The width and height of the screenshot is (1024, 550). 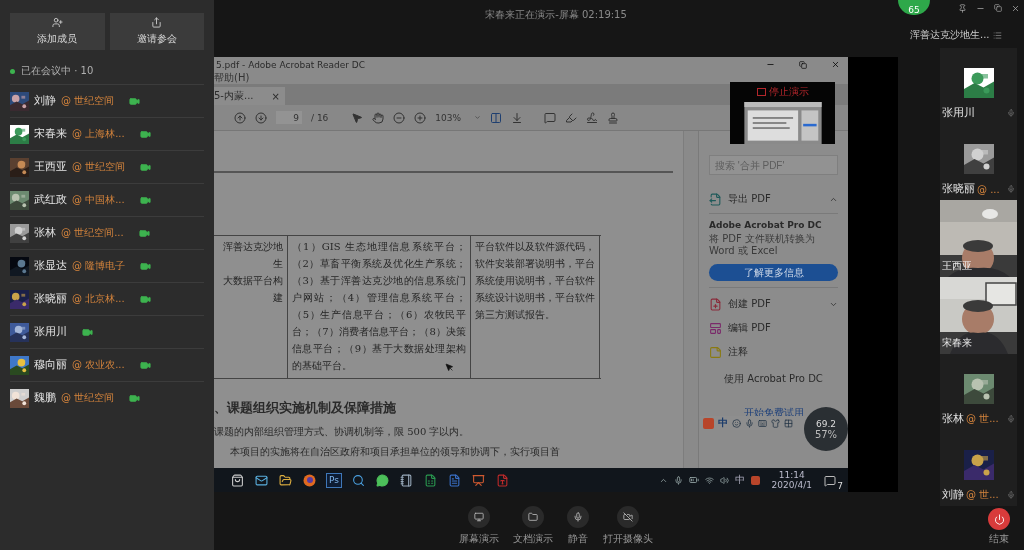 I want to click on learn-more-button: 了解更多信息, so click(x=773, y=272).